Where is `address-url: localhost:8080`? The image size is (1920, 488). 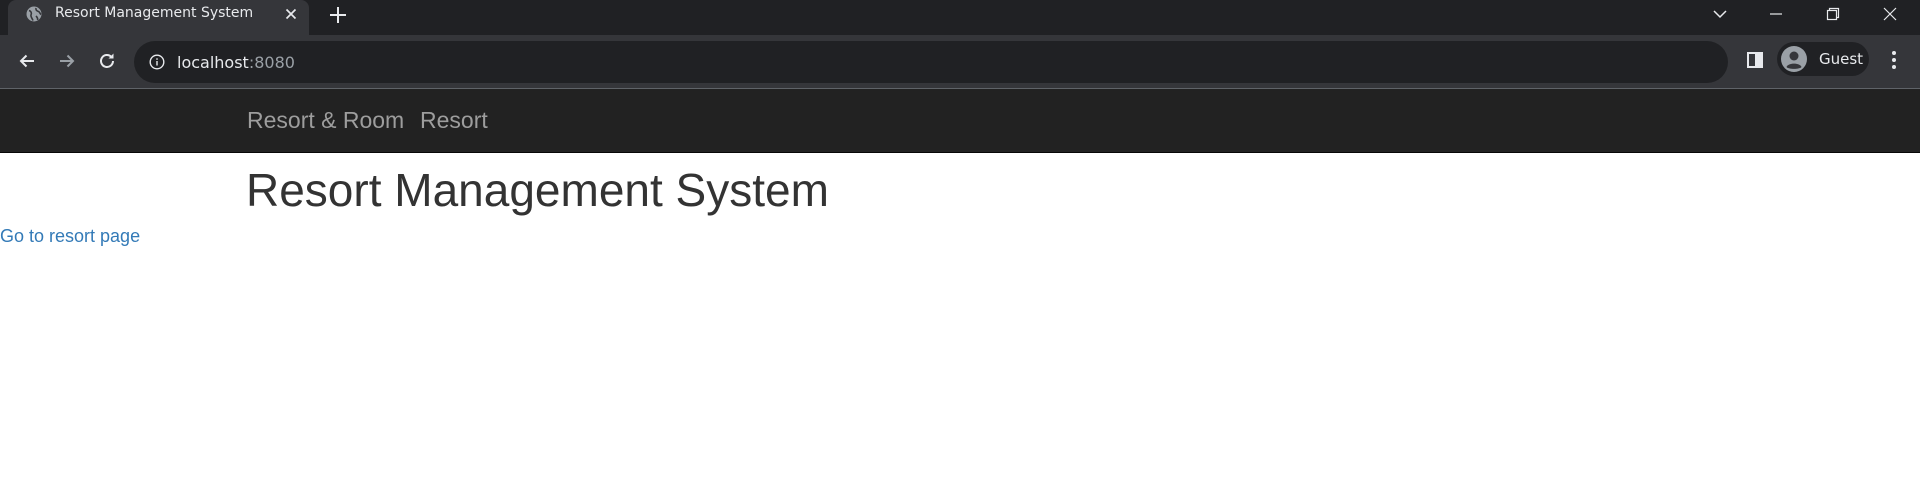
address-url: localhost:8080 is located at coordinates (236, 62).